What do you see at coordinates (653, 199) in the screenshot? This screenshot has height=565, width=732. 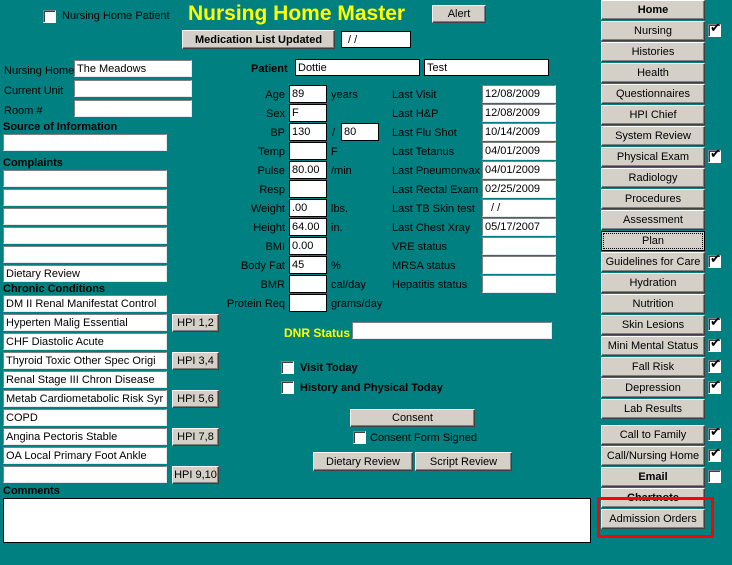 I see `sidebar-item-procedures: Procedures` at bounding box center [653, 199].